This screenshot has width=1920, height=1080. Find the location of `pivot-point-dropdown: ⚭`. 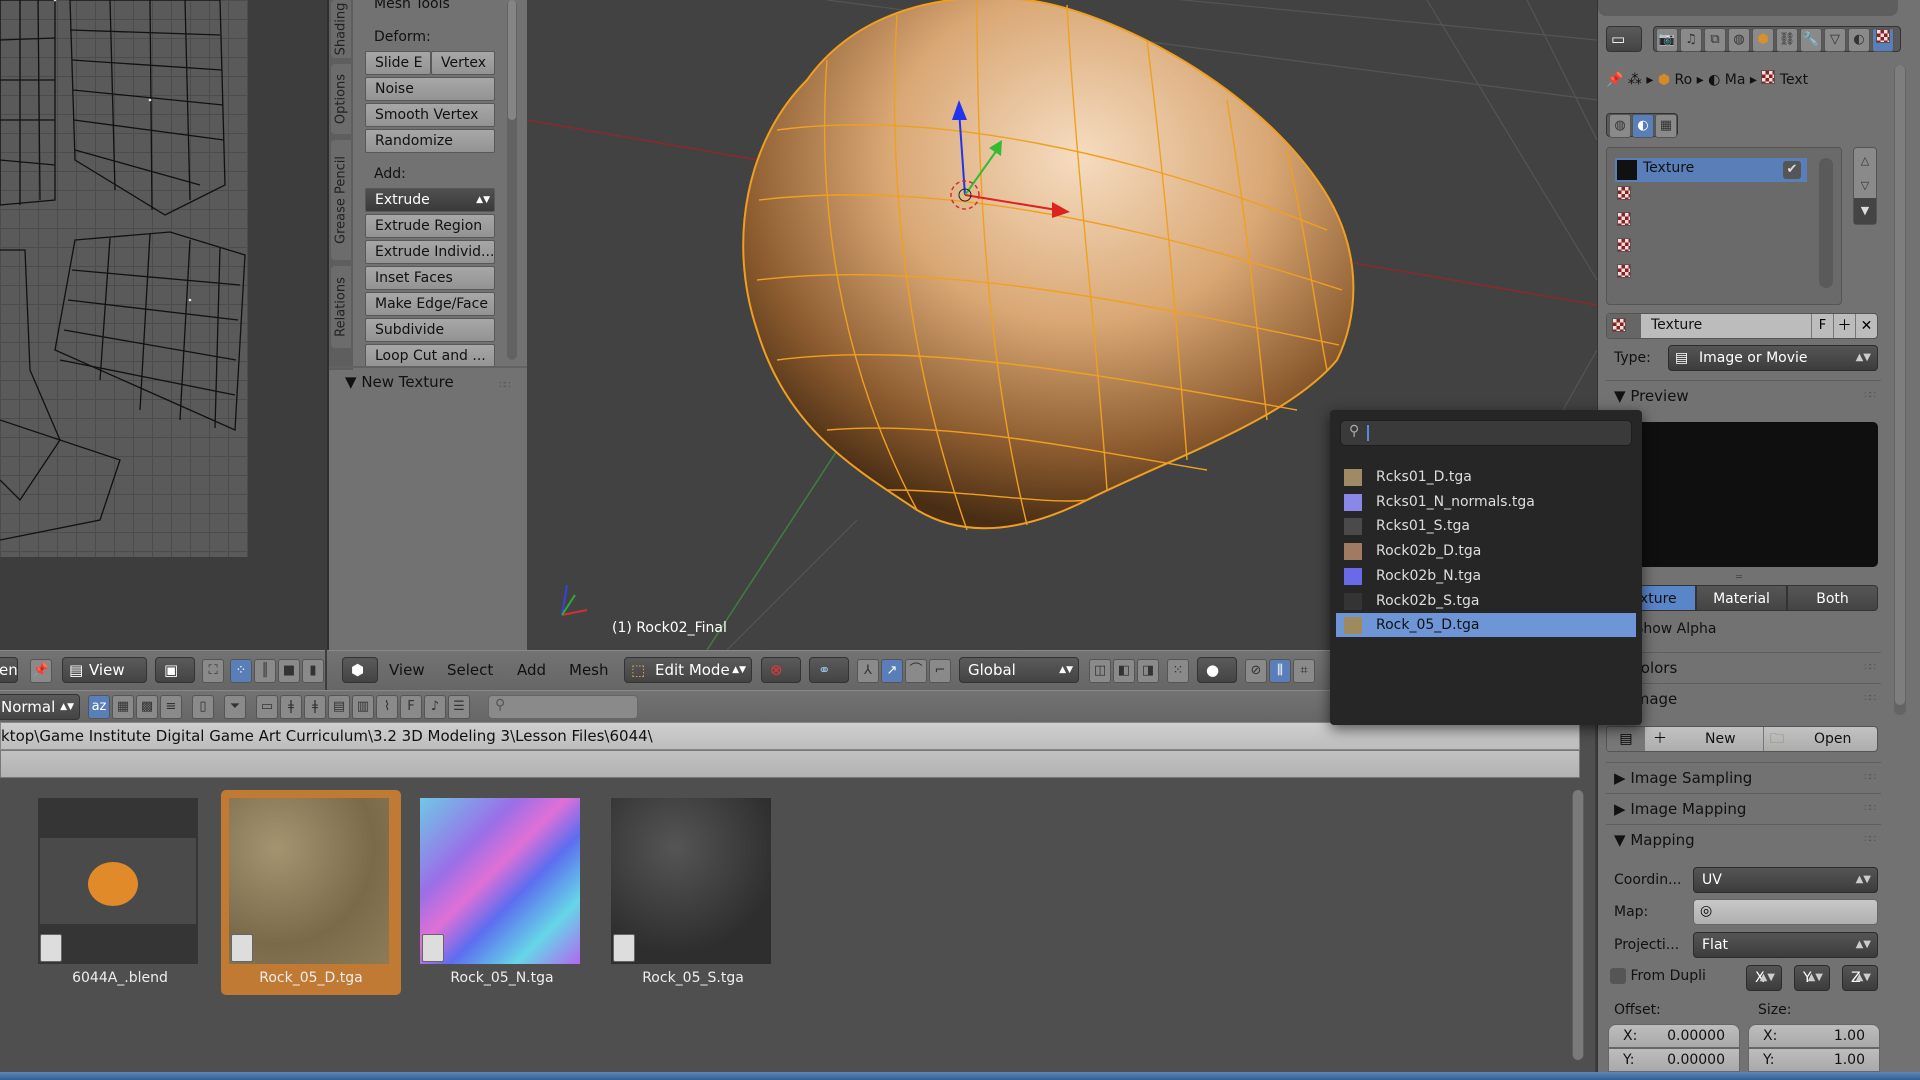

pivot-point-dropdown: ⚭ is located at coordinates (829, 670).